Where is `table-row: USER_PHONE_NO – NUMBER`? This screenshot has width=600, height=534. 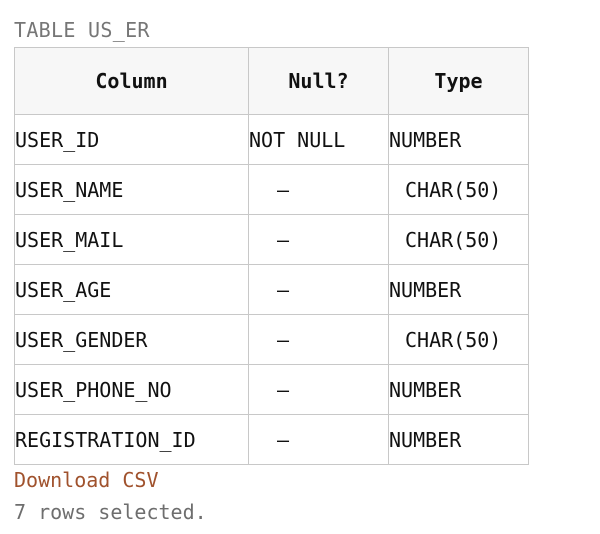
table-row: USER_PHONE_NO – NUMBER is located at coordinates (271, 389).